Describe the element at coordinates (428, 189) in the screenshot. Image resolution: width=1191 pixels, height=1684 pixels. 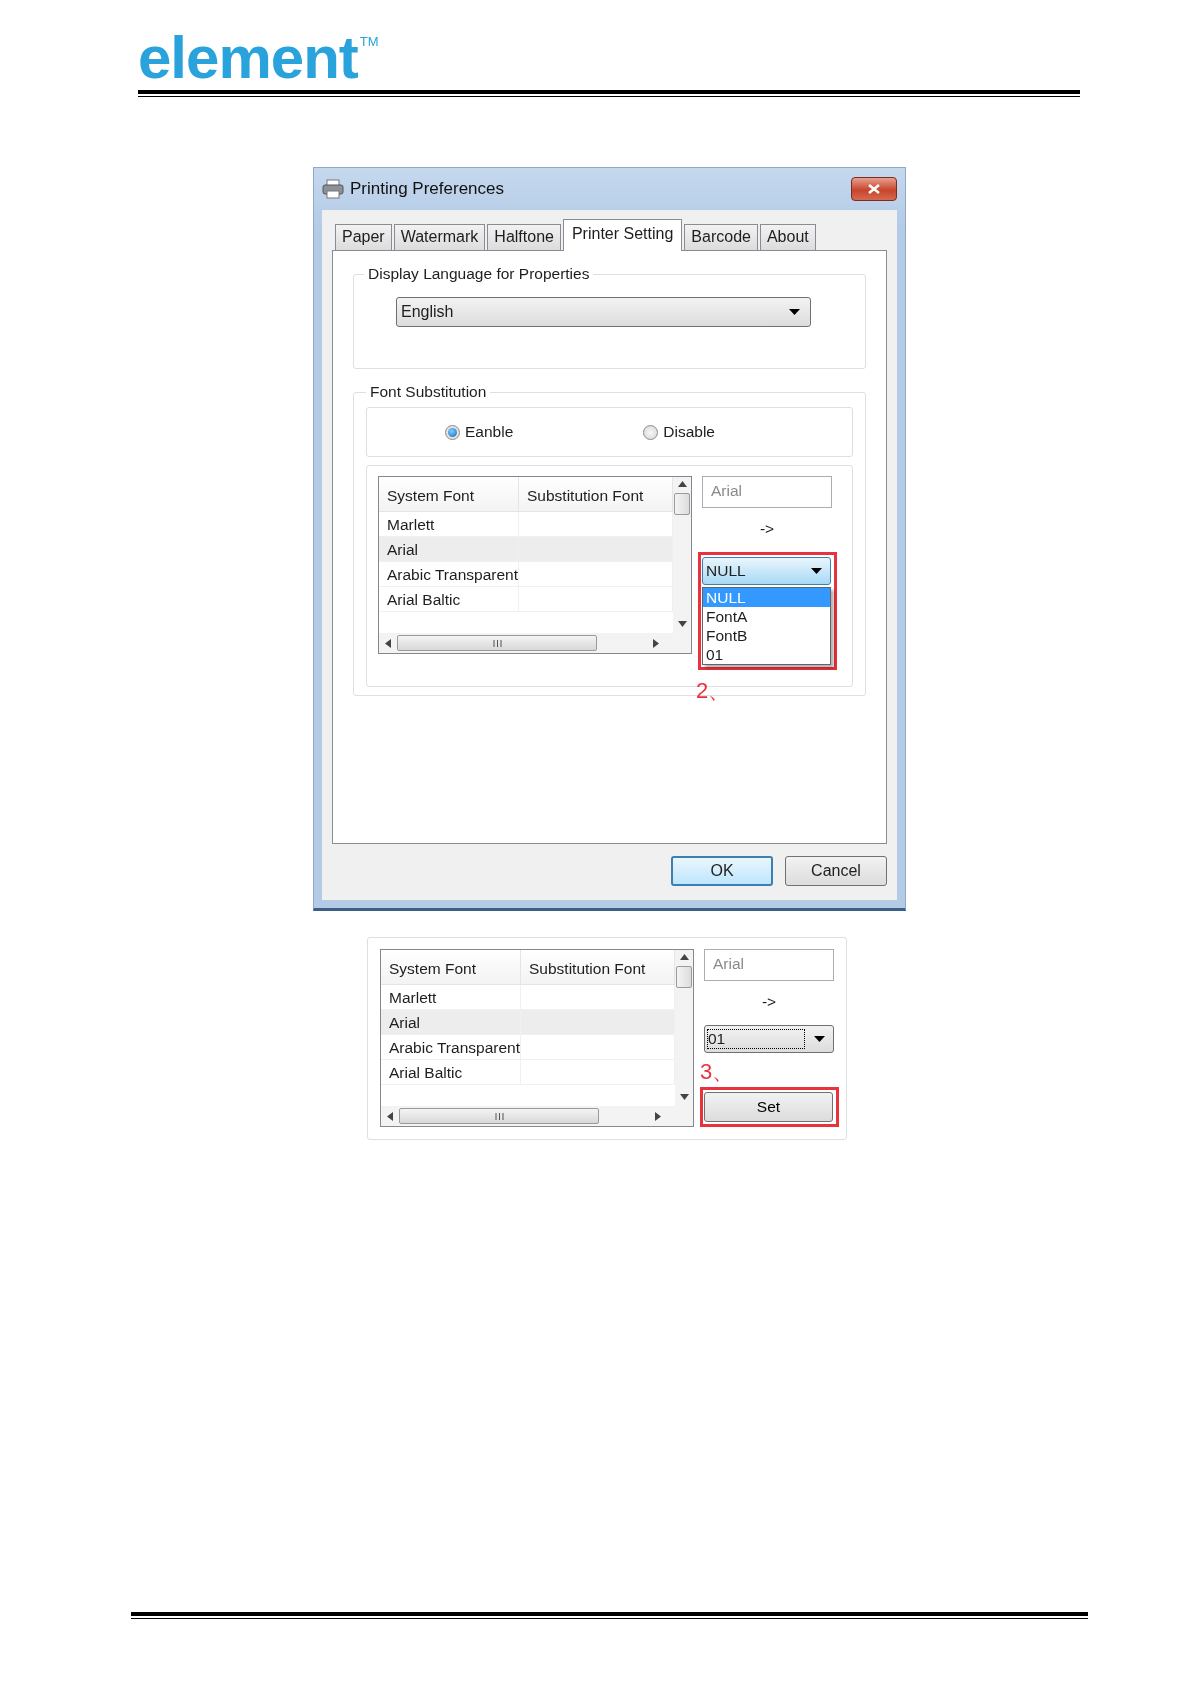
I see `window-title: Printing Preferences` at that location.